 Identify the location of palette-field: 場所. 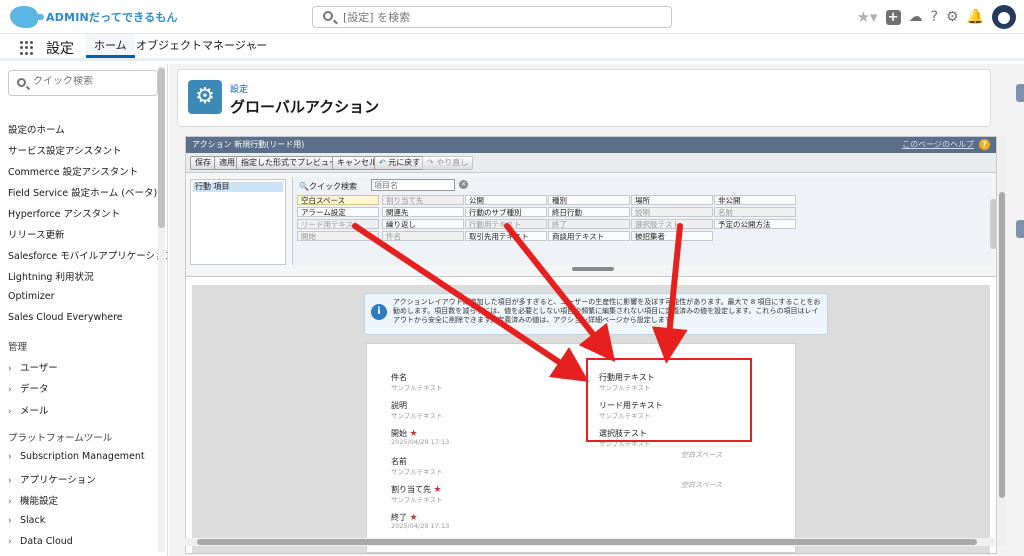
(672, 200).